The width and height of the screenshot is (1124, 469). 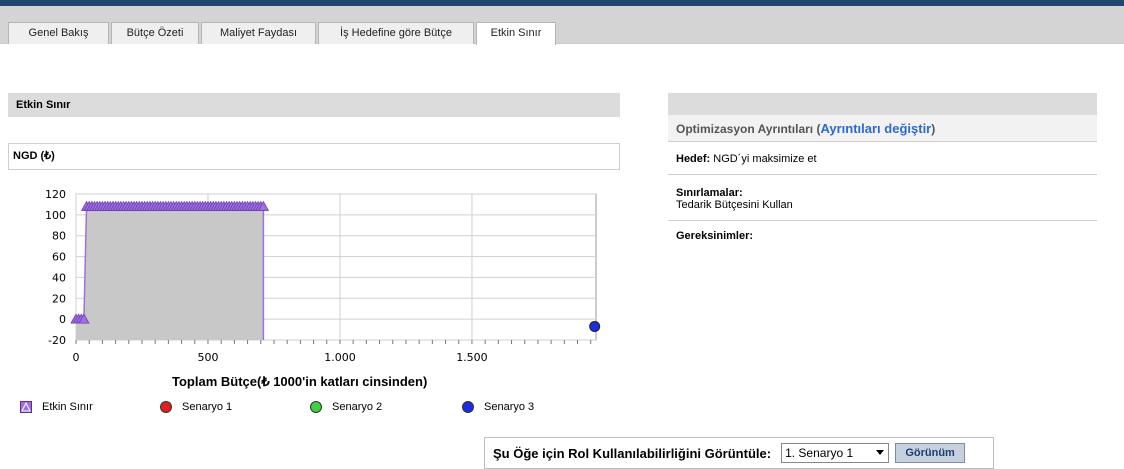 What do you see at coordinates (207, 357) in the screenshot?
I see `x-tick-label: 500` at bounding box center [207, 357].